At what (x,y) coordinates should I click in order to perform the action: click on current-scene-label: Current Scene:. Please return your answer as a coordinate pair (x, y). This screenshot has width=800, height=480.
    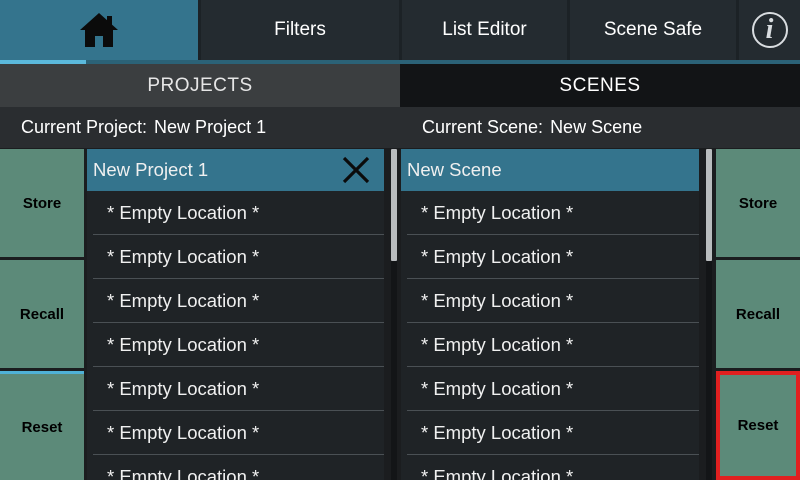
    Looking at the image, I should click on (483, 127).